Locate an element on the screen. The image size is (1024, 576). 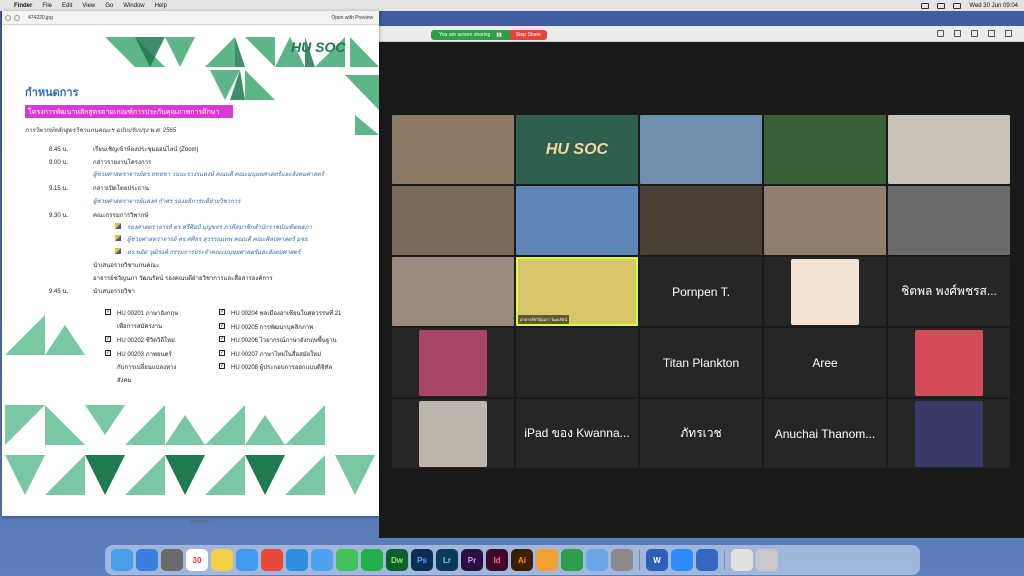
menu-file: File is located at coordinates (47, 6).